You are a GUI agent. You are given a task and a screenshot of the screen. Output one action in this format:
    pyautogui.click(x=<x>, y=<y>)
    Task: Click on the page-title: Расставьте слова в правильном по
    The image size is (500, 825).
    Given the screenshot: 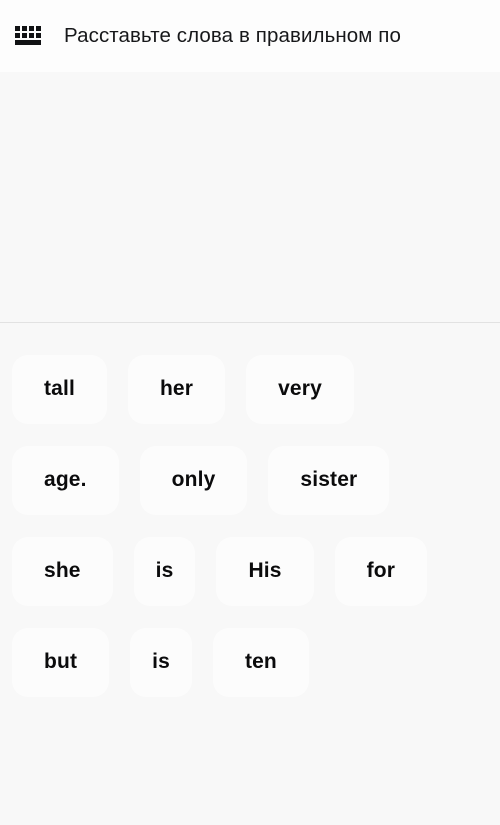 What is the action you would take?
    pyautogui.click(x=232, y=35)
    